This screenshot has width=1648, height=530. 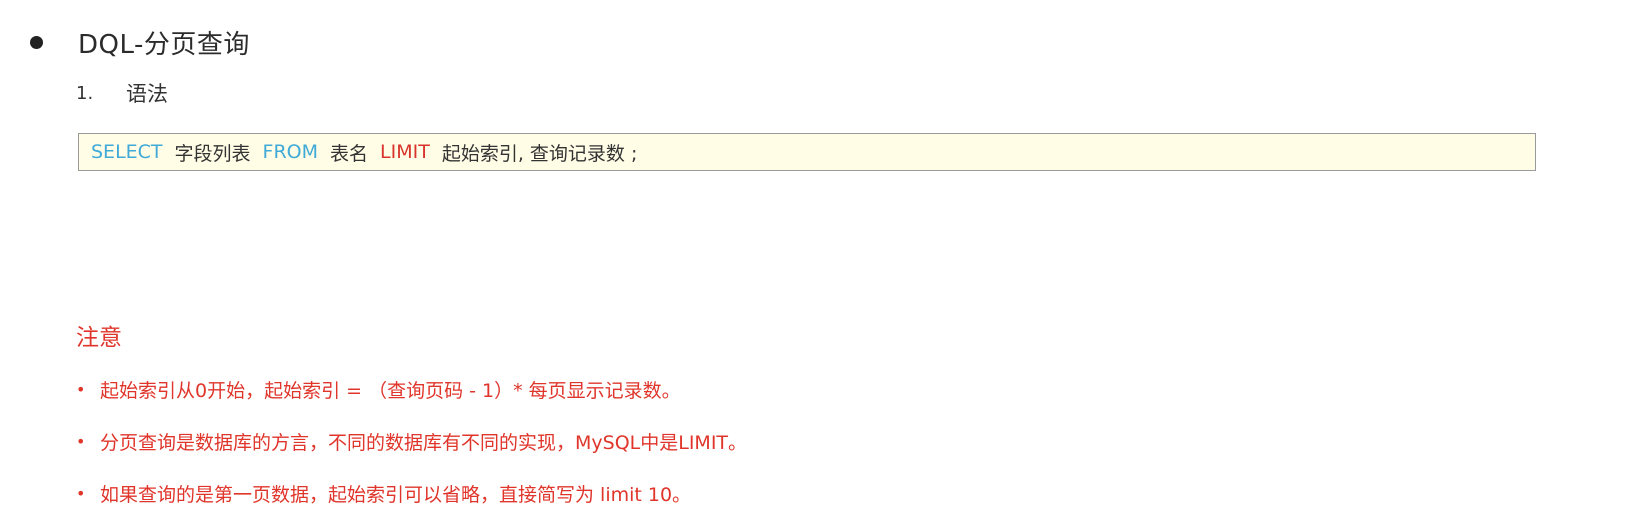 I want to click on code-fields: 字段列表, so click(x=212, y=153).